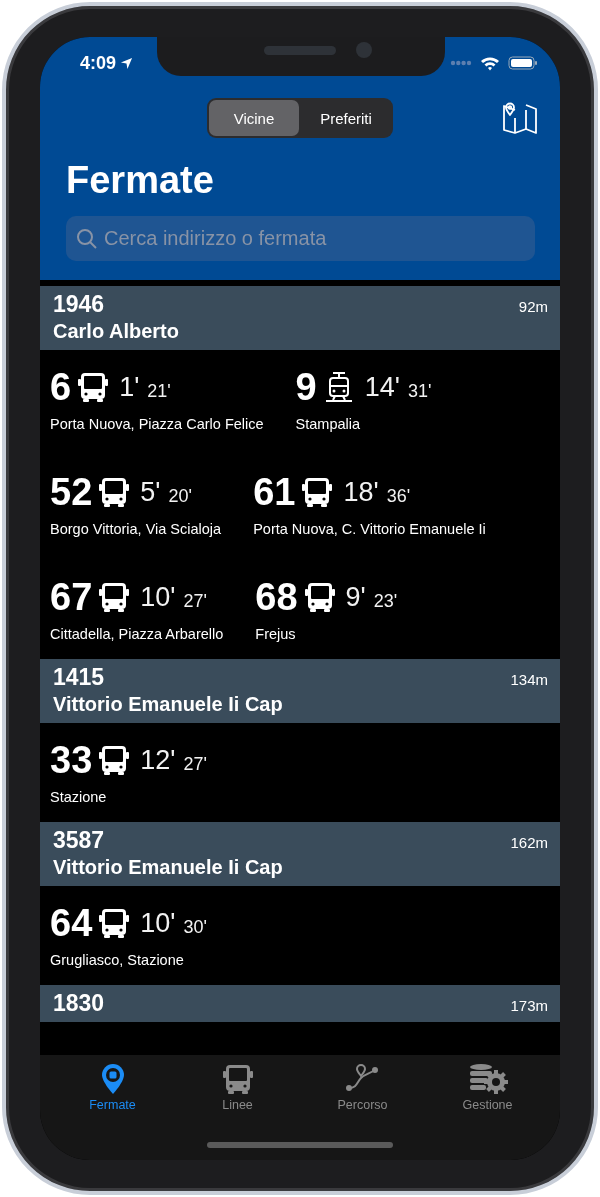 The width and height of the screenshot is (600, 1197). Describe the element at coordinates (398, 496) in the screenshot. I see `following-arrival: 36'` at that location.